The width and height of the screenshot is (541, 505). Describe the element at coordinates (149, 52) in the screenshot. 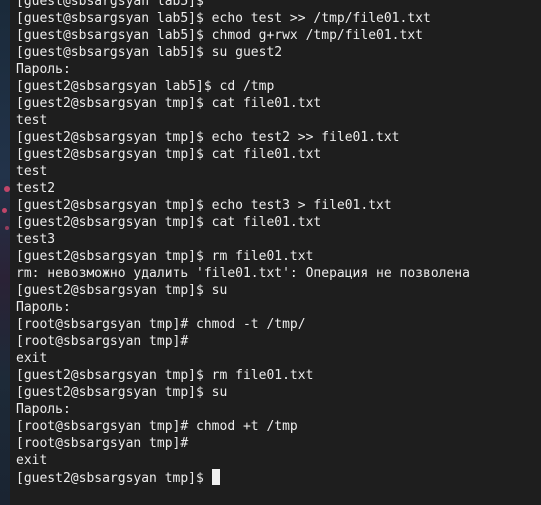

I see `terminal-line: [guest@sbsargsyan lab5]$ su guest2` at that location.